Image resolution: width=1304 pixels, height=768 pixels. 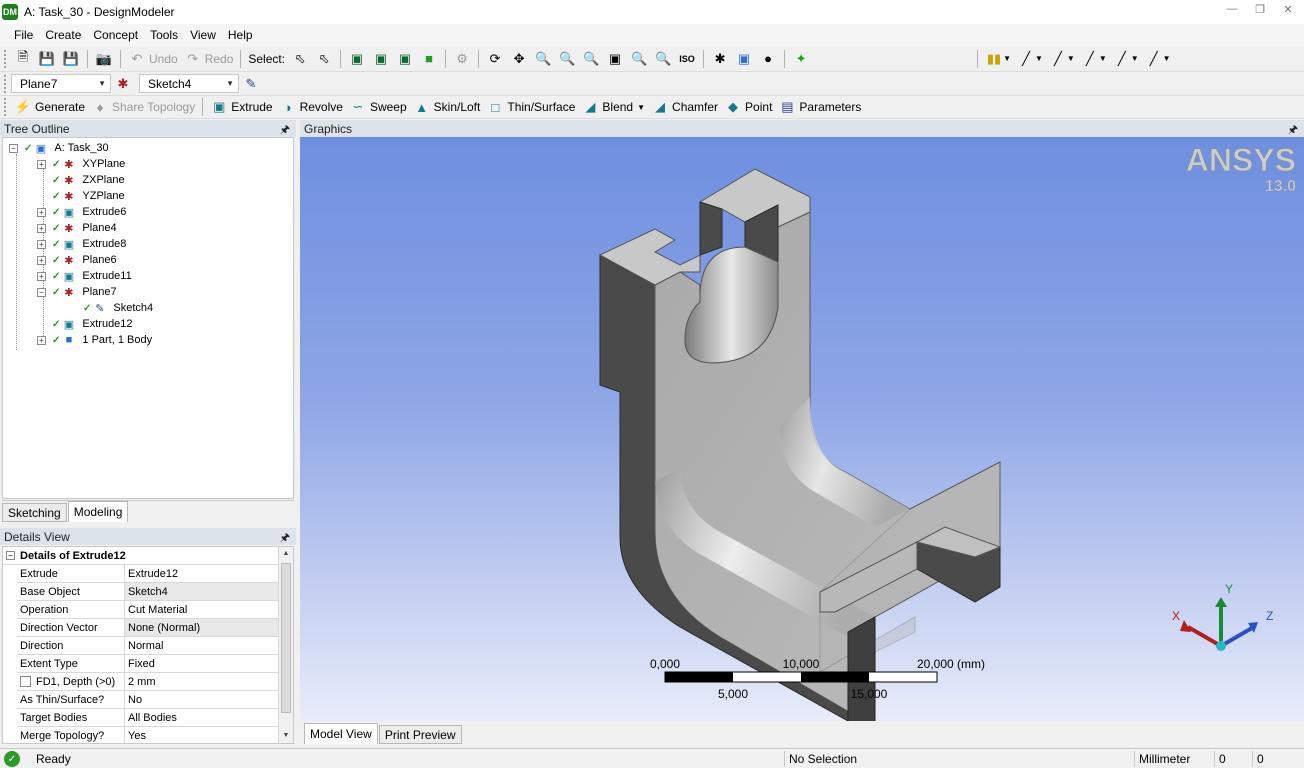 I want to click on sketch-select: Sketch4 ▼, so click(x=189, y=83).